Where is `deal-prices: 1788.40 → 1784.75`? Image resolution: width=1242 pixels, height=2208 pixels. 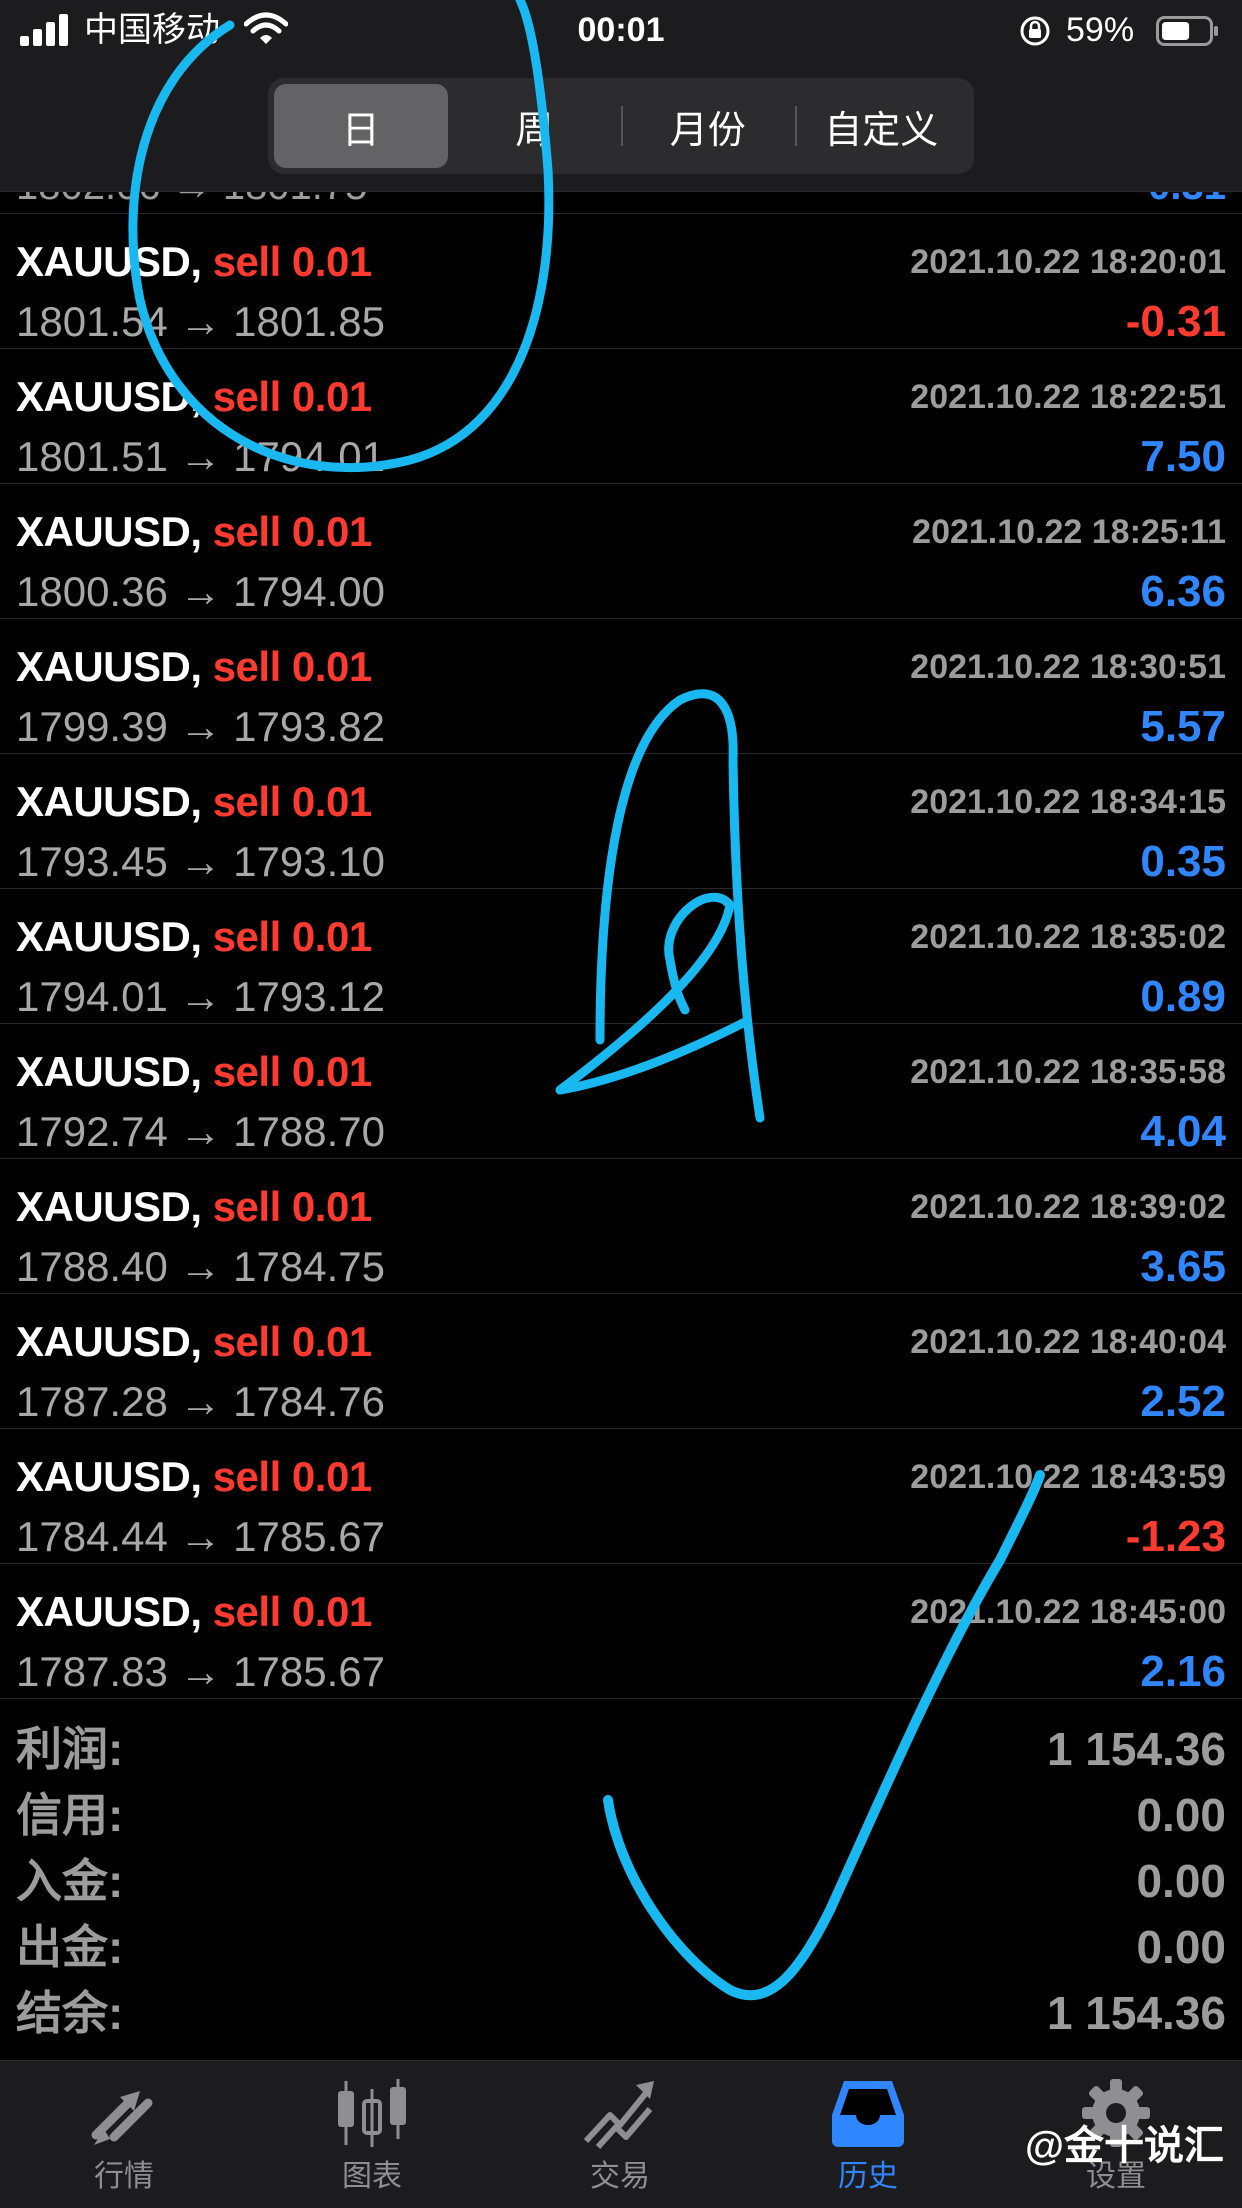 deal-prices: 1788.40 → 1784.75 is located at coordinates (200, 1266).